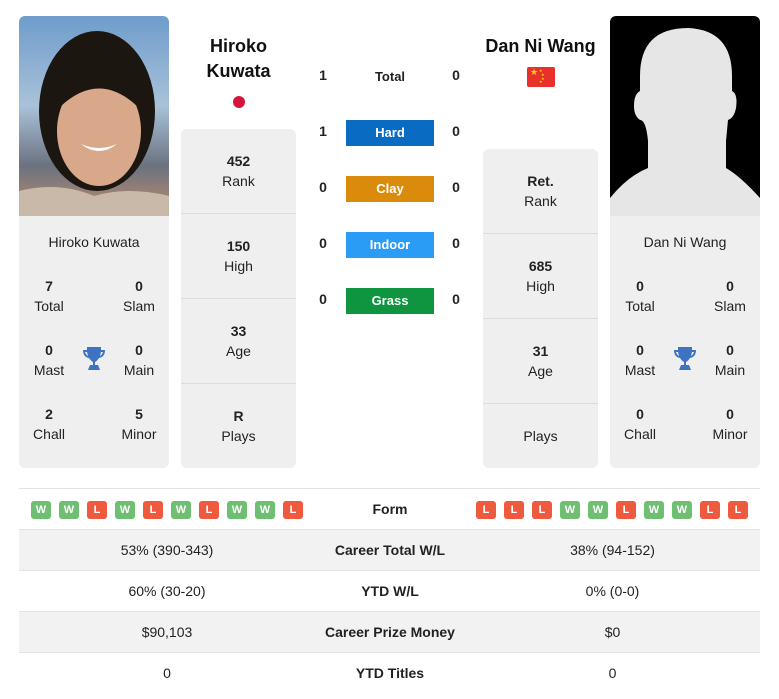 The width and height of the screenshot is (779, 699). Describe the element at coordinates (167, 591) in the screenshot. I see `player1-value: 60% (30-20)` at that location.